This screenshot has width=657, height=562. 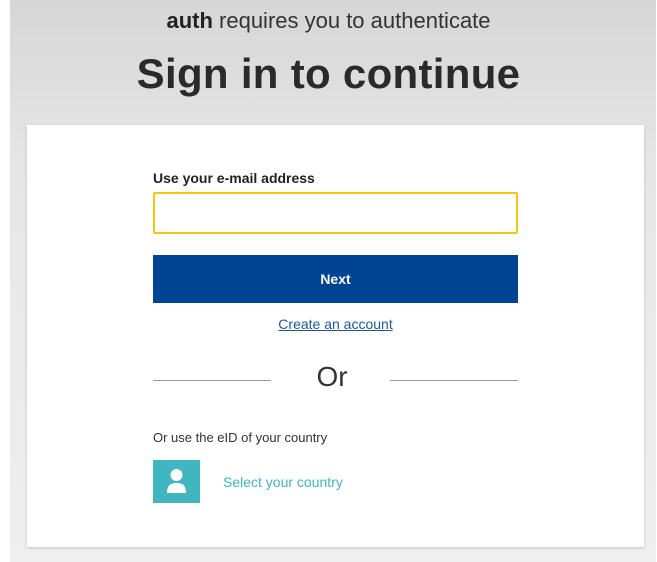 What do you see at coordinates (351, 20) in the screenshot?
I see `subtitle-text: requires you to authenticate` at bounding box center [351, 20].